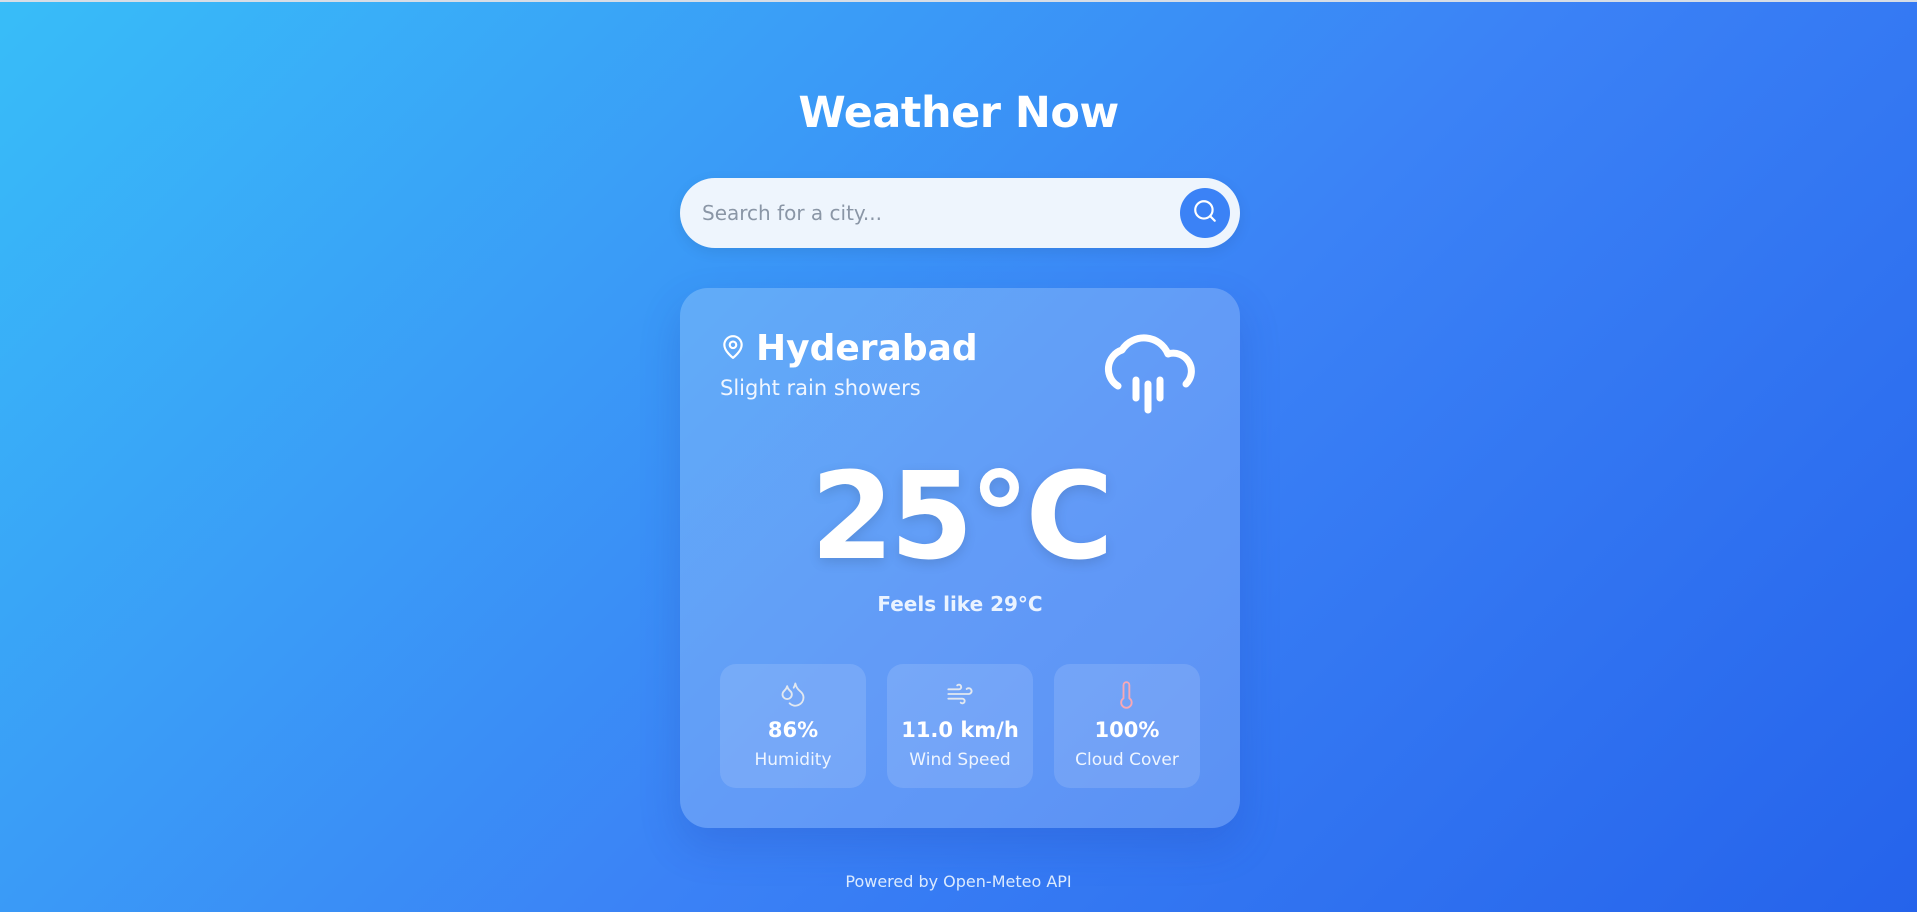  What do you see at coordinates (733, 349) in the screenshot?
I see `map-pin-icon` at bounding box center [733, 349].